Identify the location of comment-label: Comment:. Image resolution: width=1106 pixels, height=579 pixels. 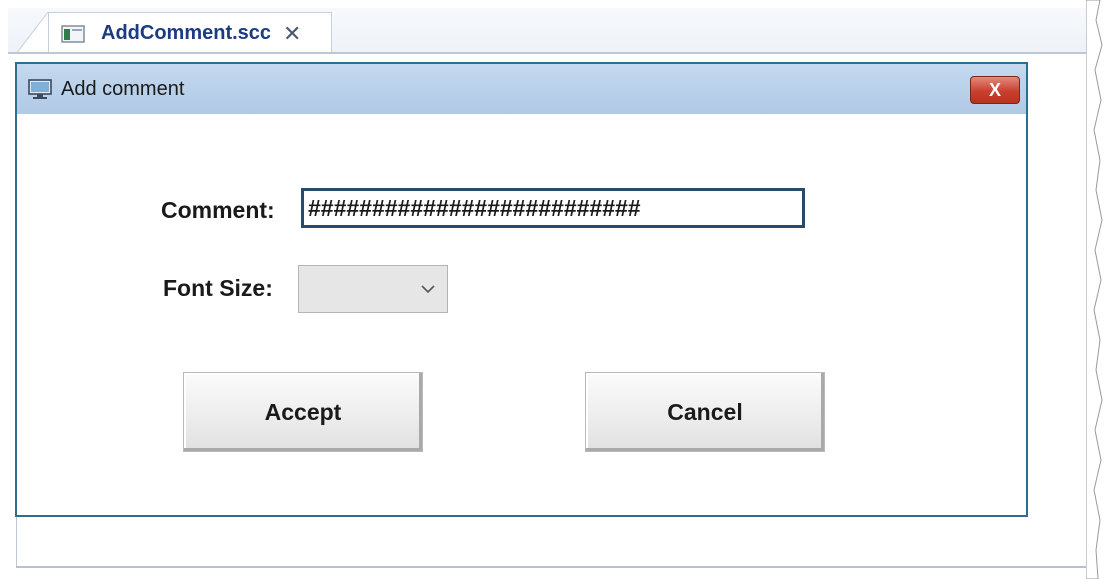
(218, 210).